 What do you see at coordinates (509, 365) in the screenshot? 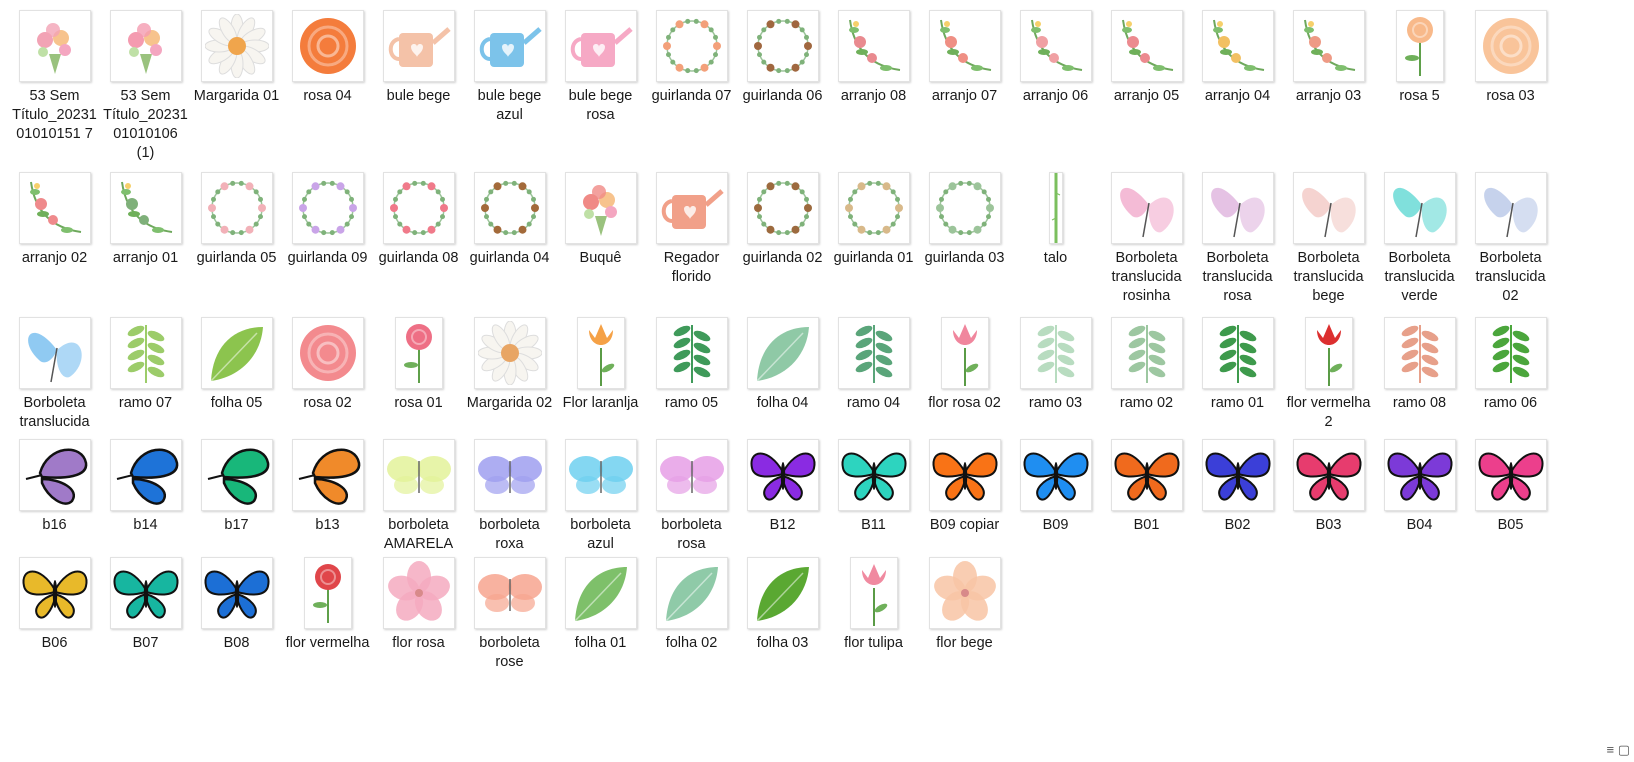
I see `file-item: Margarida 02` at bounding box center [509, 365].